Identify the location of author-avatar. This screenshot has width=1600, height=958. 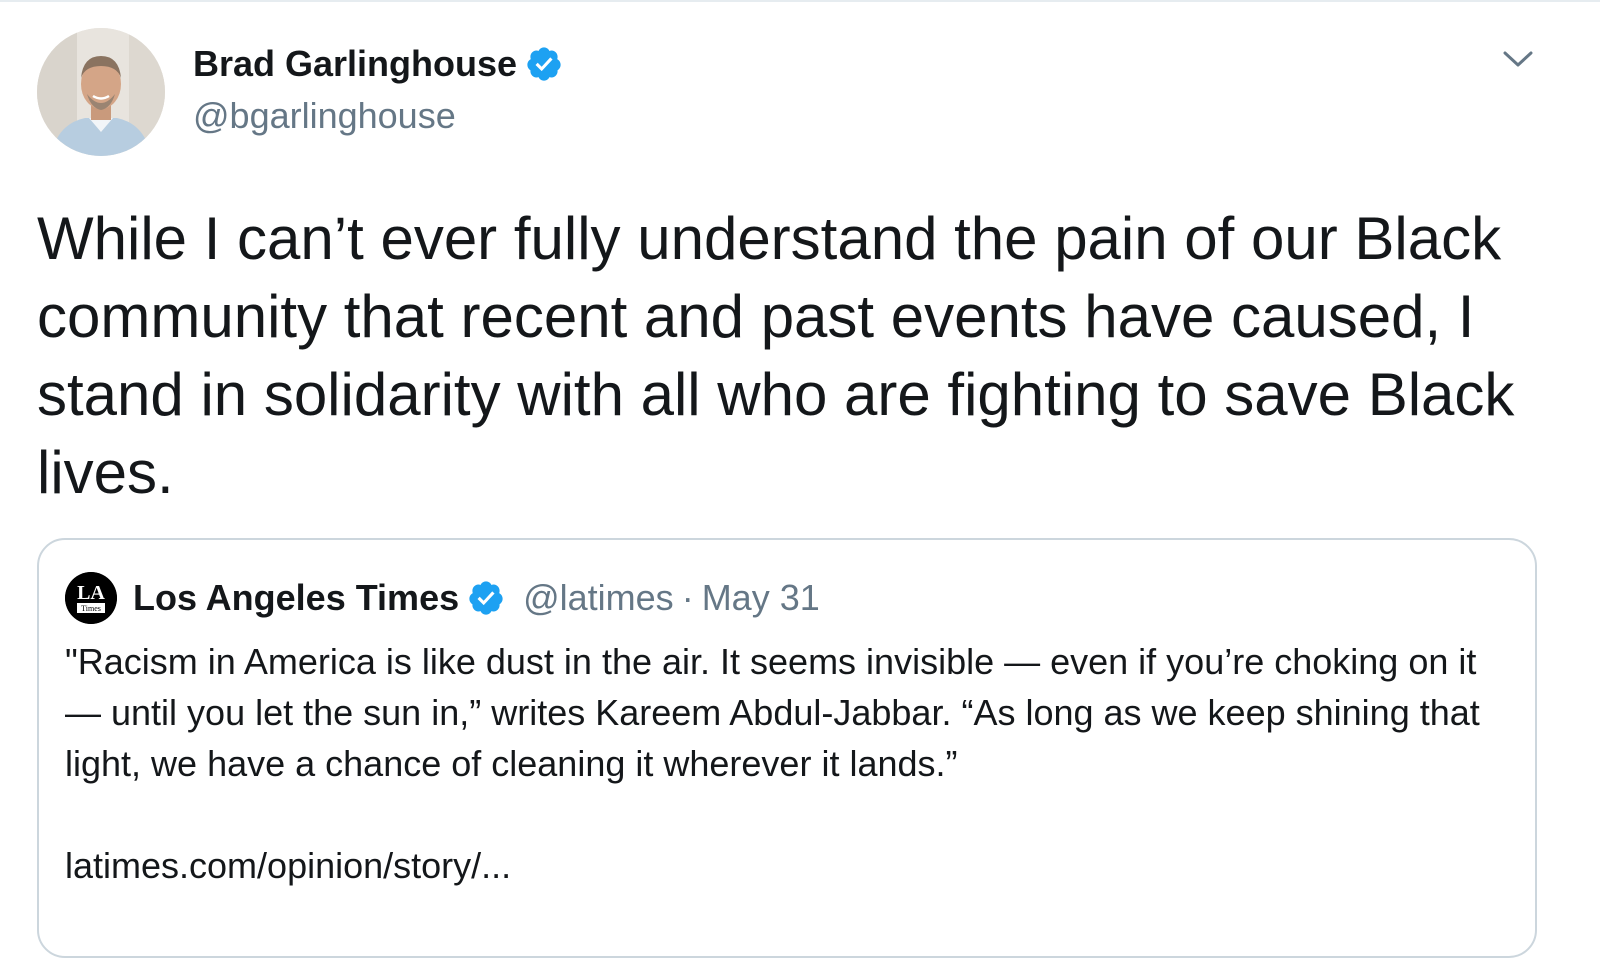
(101, 92).